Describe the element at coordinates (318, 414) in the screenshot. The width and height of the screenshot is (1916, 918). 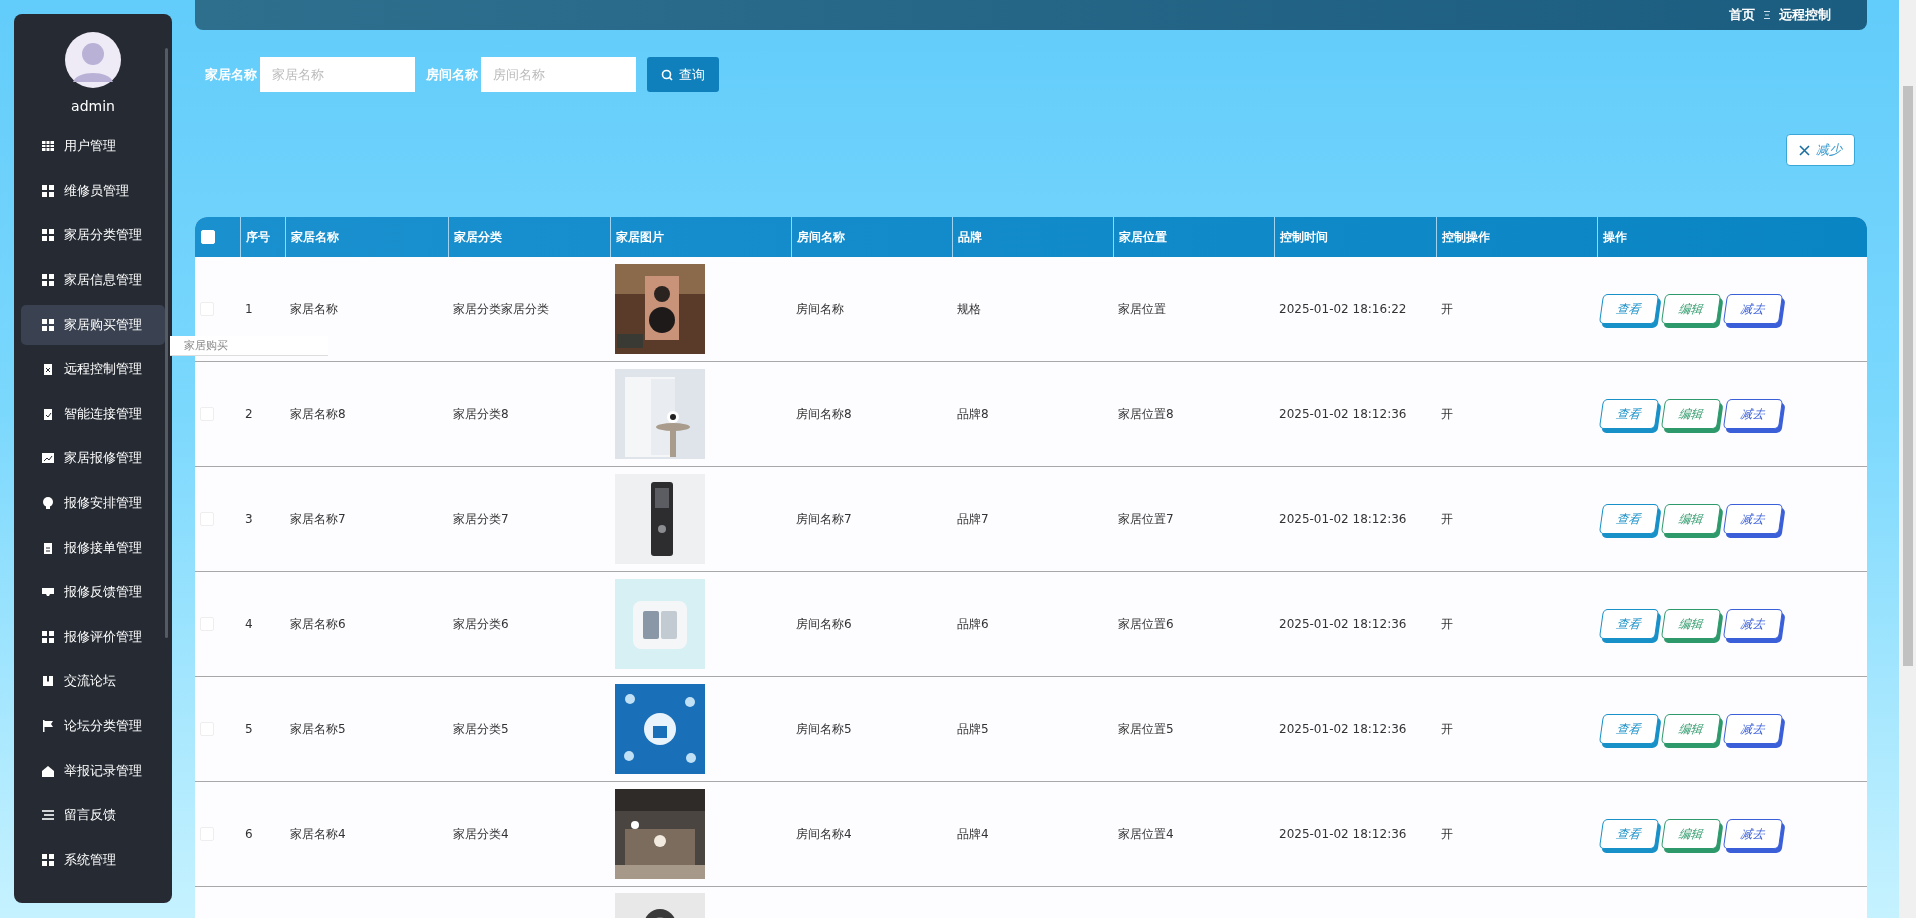
I see `table-cell: 家居名称8` at that location.